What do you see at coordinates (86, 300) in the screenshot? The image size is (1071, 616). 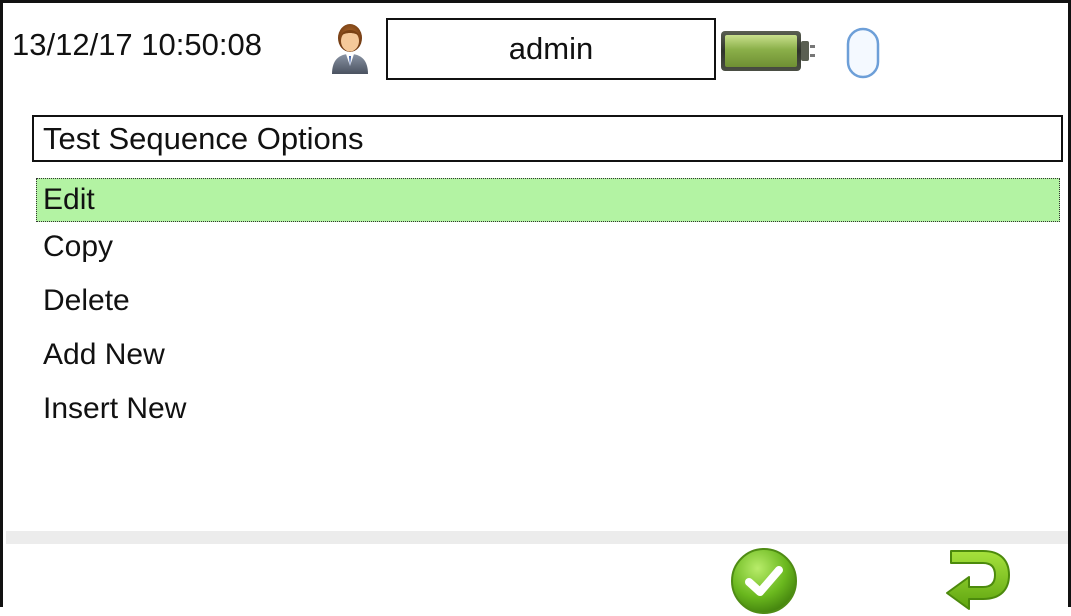 I see `menu-item-label: Delete` at bounding box center [86, 300].